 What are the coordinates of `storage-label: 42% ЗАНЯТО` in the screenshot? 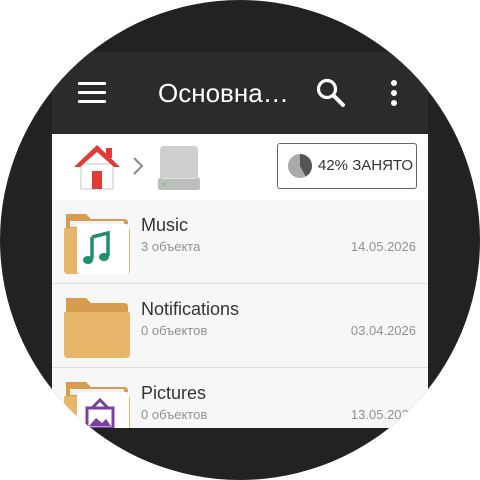 It's located at (366, 165).